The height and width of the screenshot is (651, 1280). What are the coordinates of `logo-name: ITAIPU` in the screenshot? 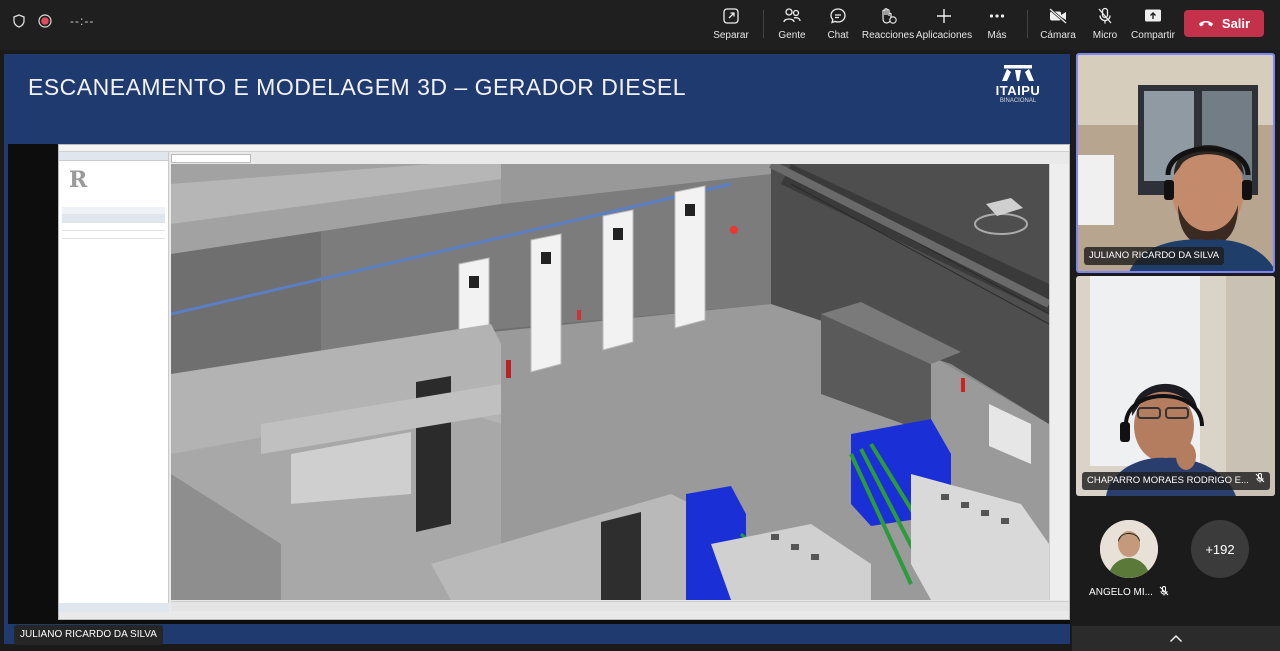 It's located at (1018, 90).